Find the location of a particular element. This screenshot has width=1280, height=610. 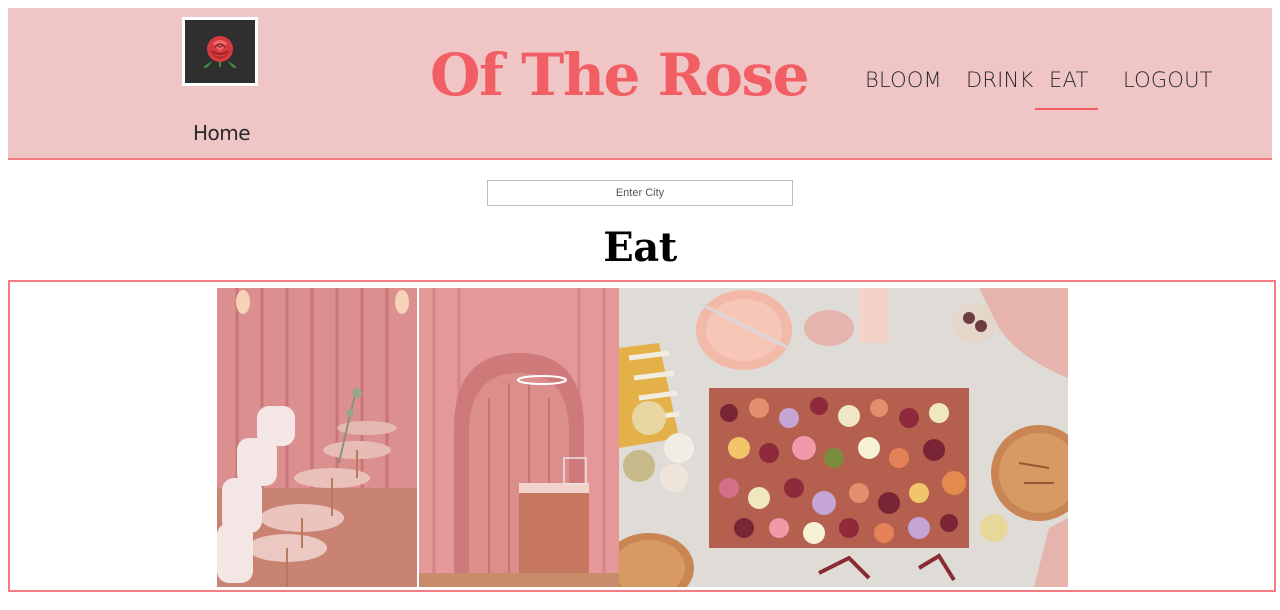

nav-bloom: BLOOM is located at coordinates (903, 83).